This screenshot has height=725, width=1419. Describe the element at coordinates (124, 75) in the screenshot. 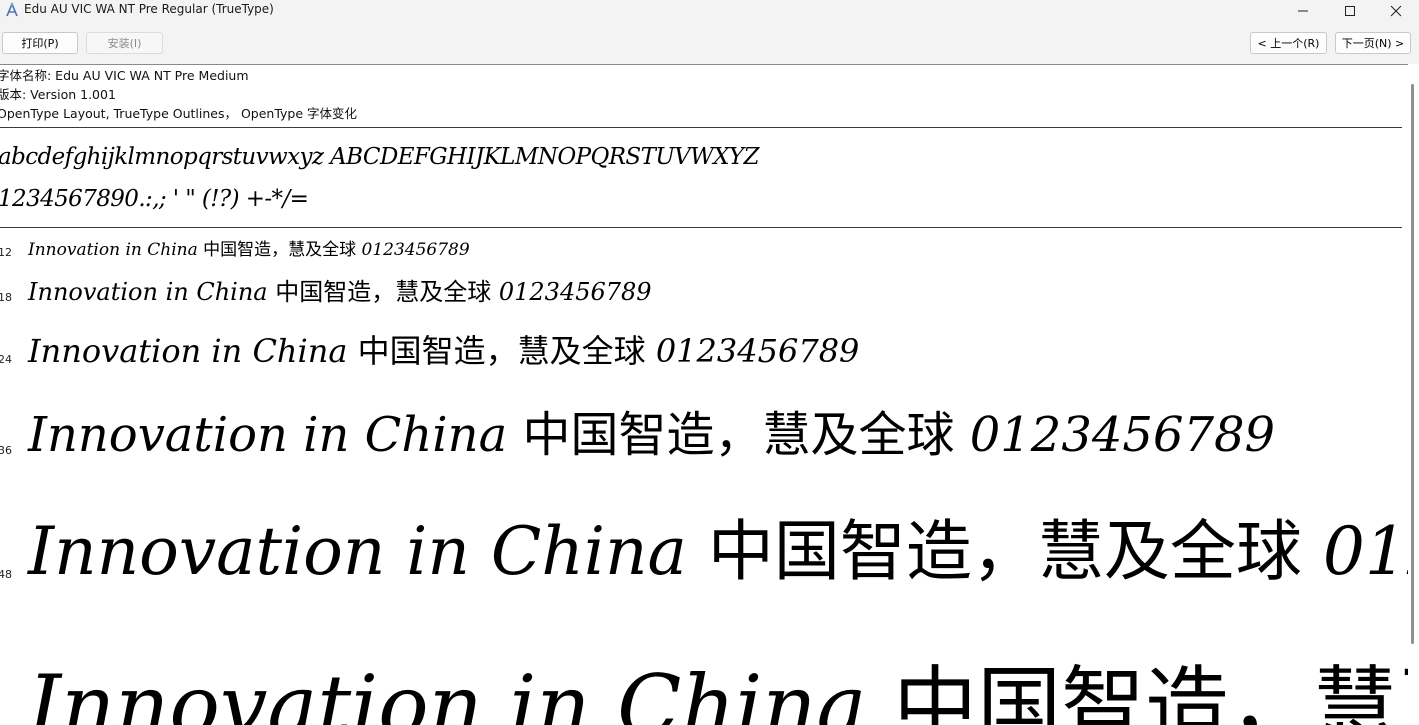

I see `font-name-line: 字体名称: Edu AU VIC WA NT Pre Medium` at that location.